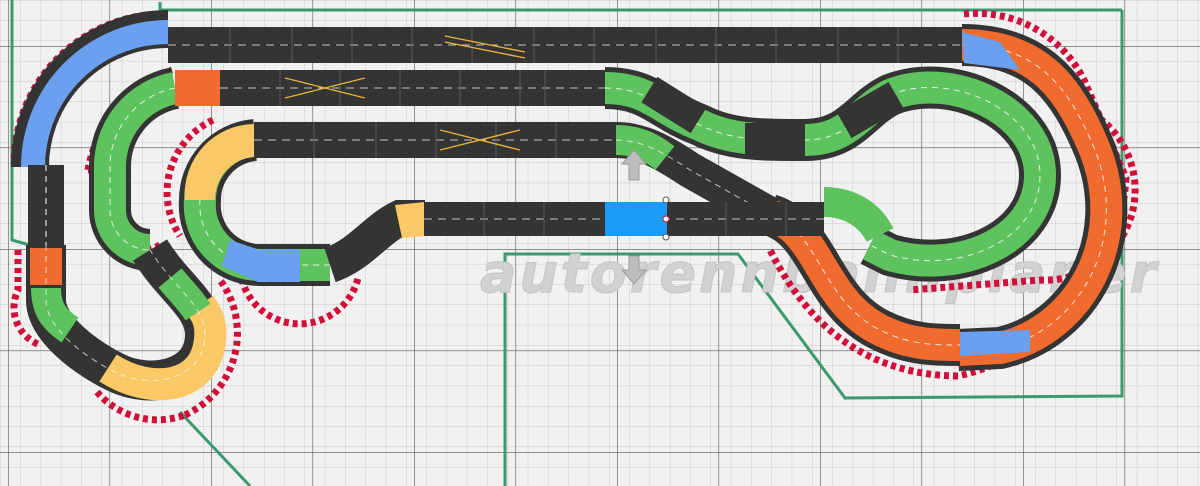 This screenshot has height=486, width=1200. Describe the element at coordinates (435, 140) in the screenshot. I see `track-straight-third` at that location.